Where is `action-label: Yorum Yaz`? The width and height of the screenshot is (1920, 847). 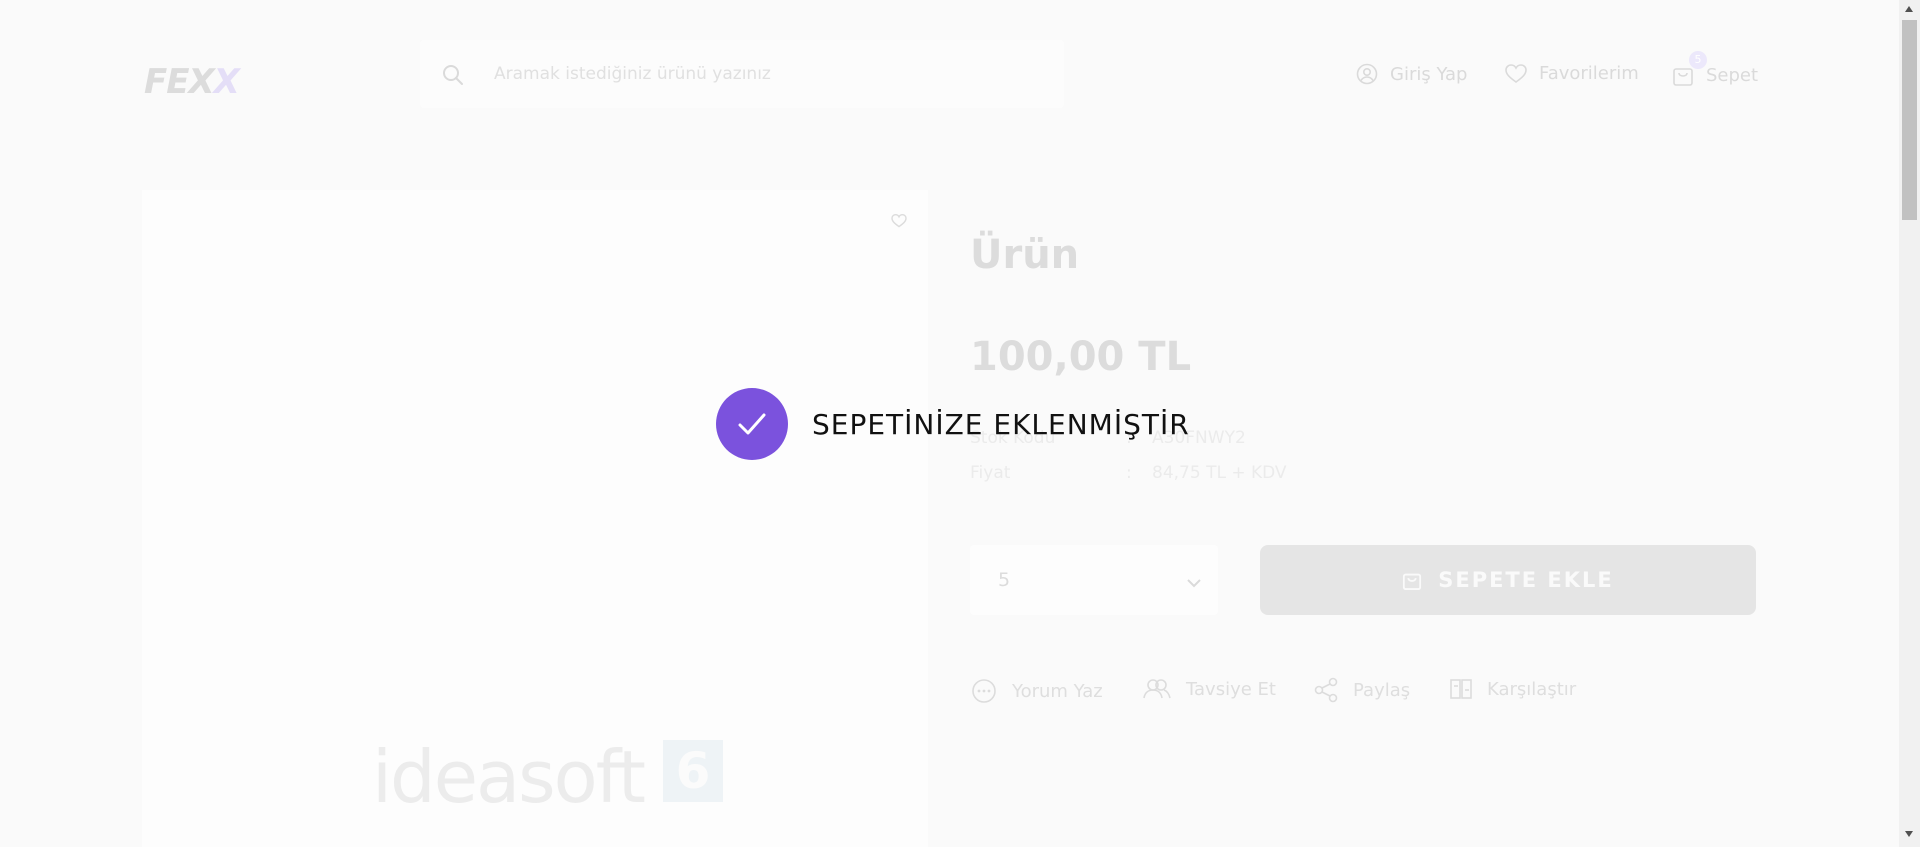
action-label: Yorum Yaz is located at coordinates (1057, 691).